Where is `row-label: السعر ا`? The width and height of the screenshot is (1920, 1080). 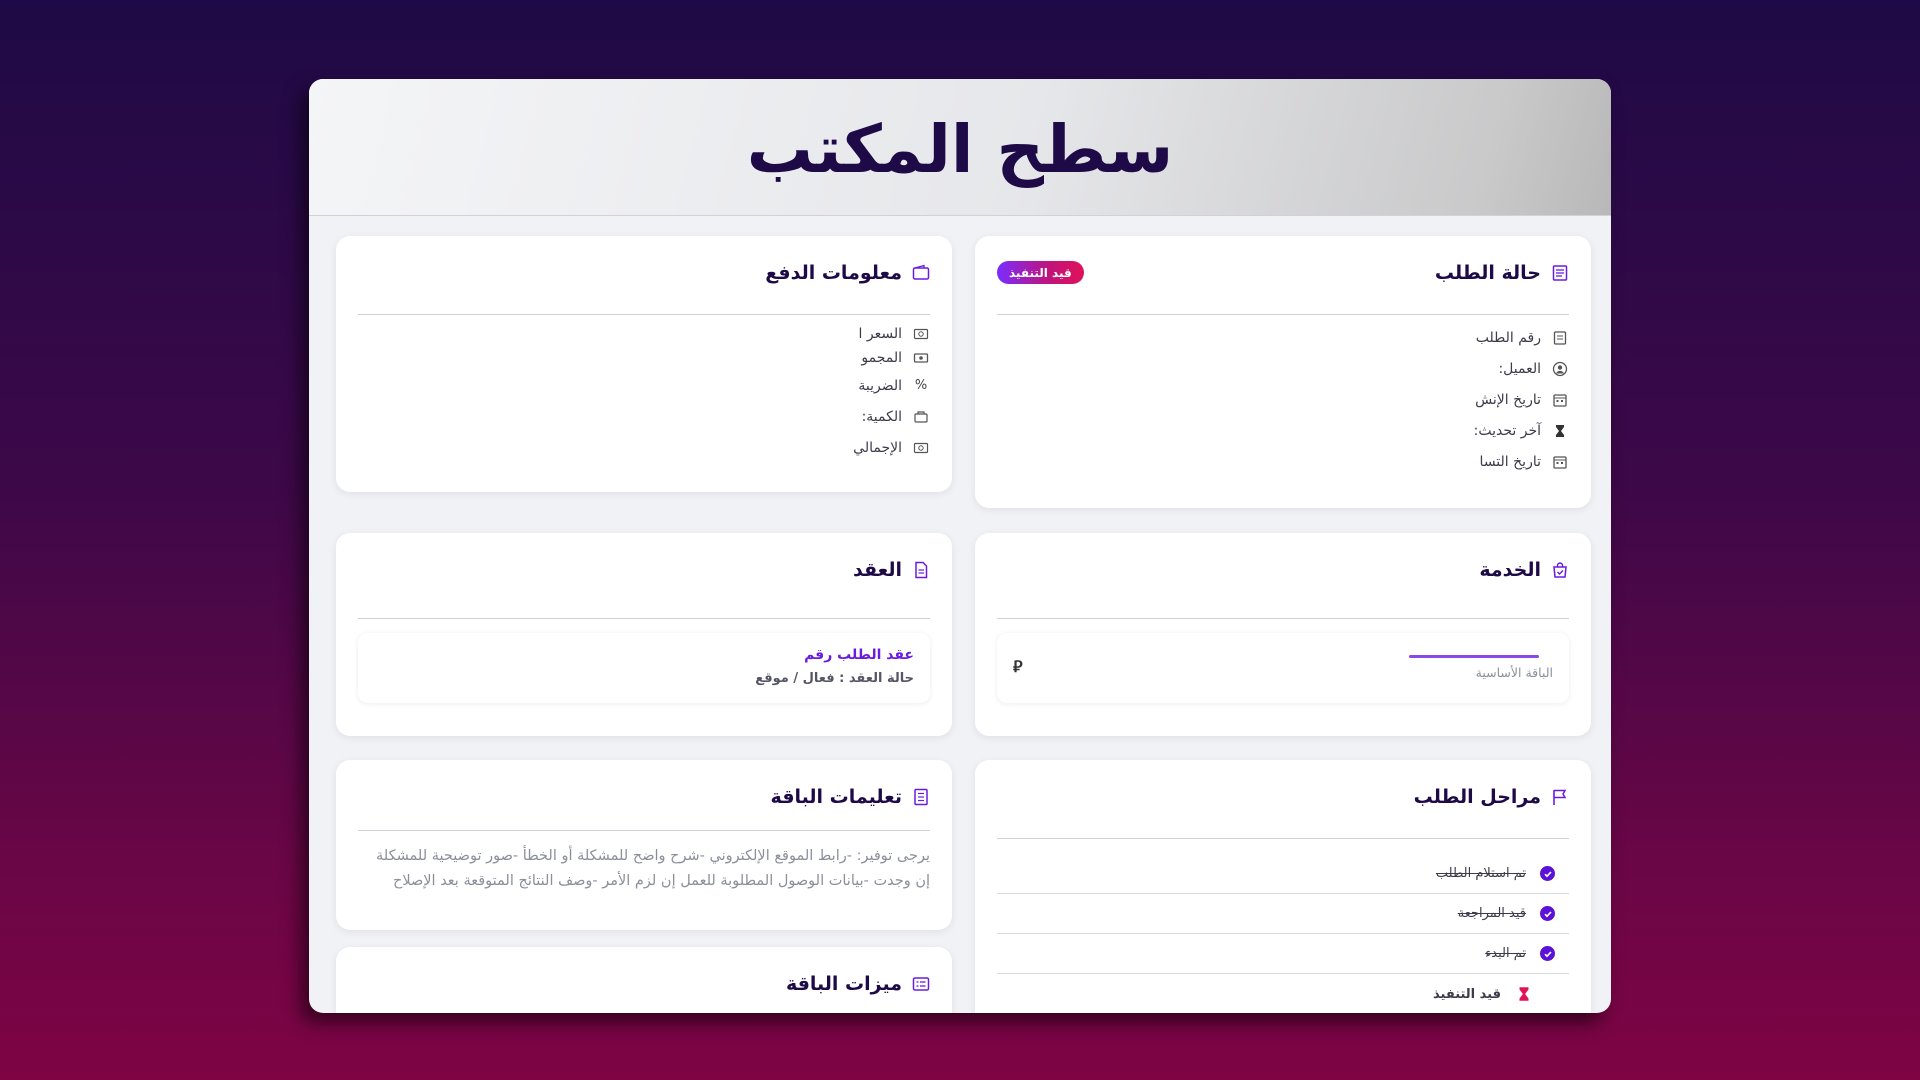
row-label: السعر ا is located at coordinates (880, 334).